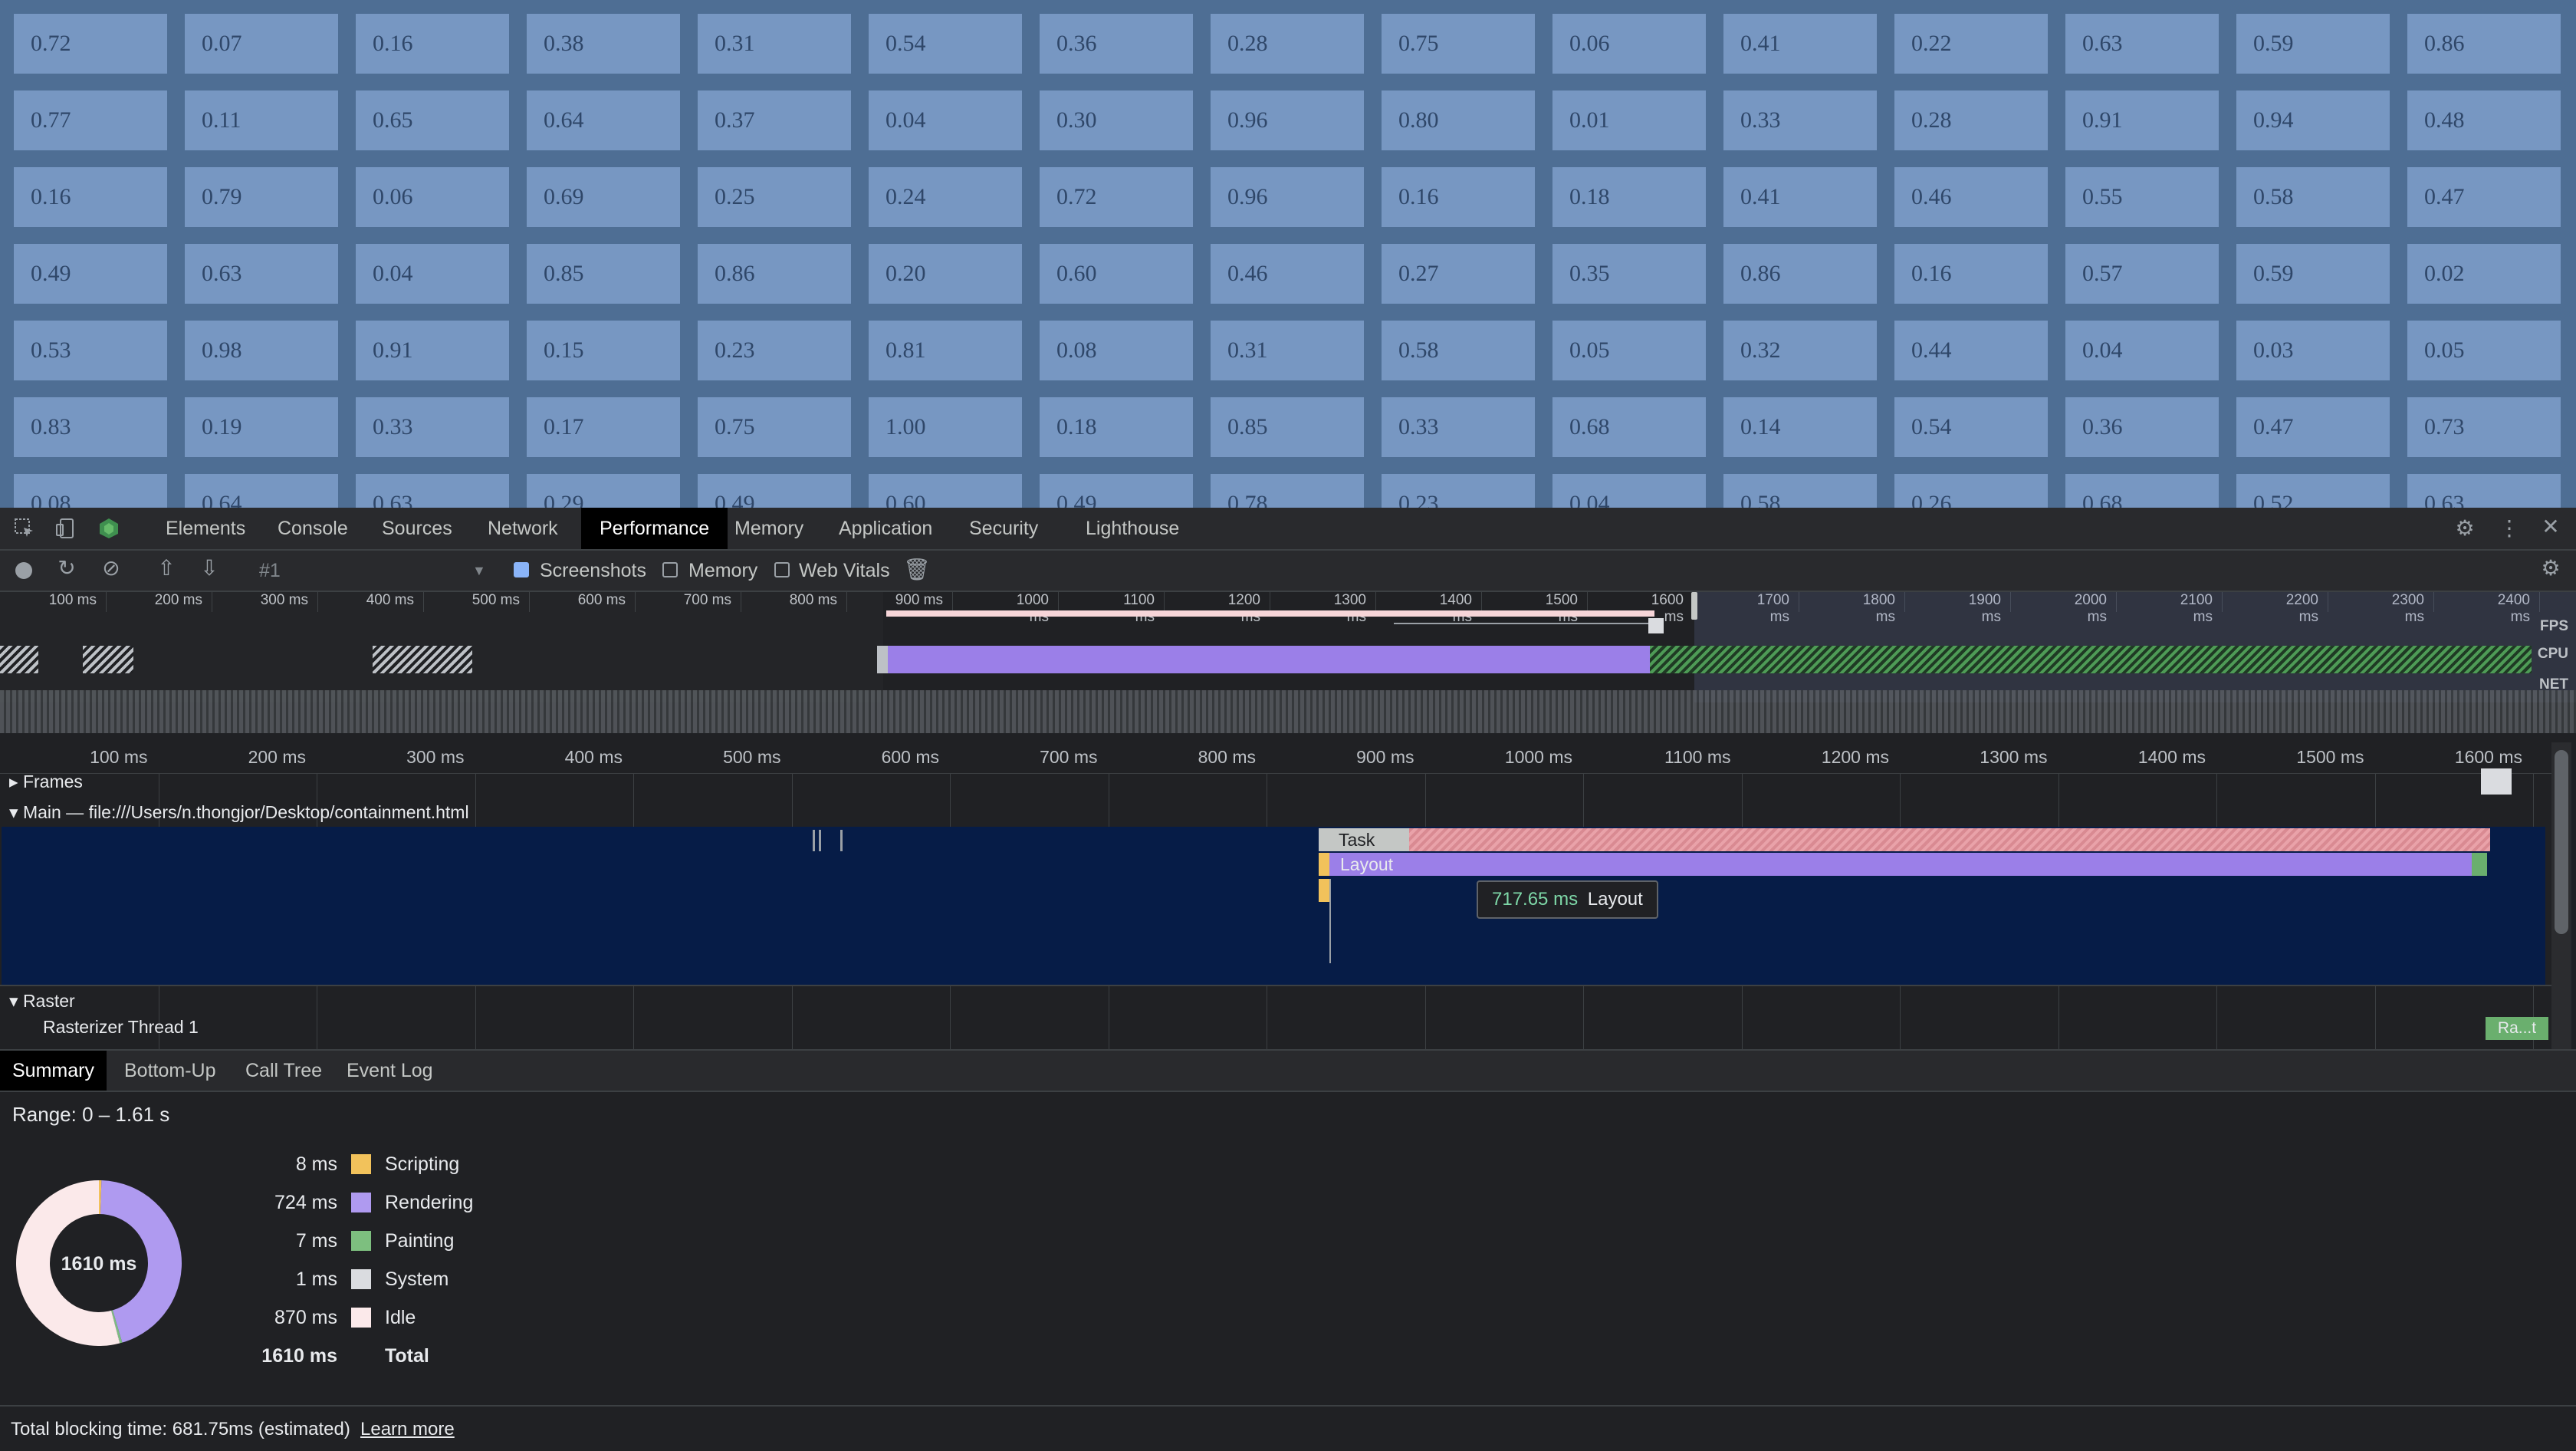 The width and height of the screenshot is (2576, 1451). What do you see at coordinates (2465, 528) in the screenshot?
I see `settings-gear-icon: ⚙` at bounding box center [2465, 528].